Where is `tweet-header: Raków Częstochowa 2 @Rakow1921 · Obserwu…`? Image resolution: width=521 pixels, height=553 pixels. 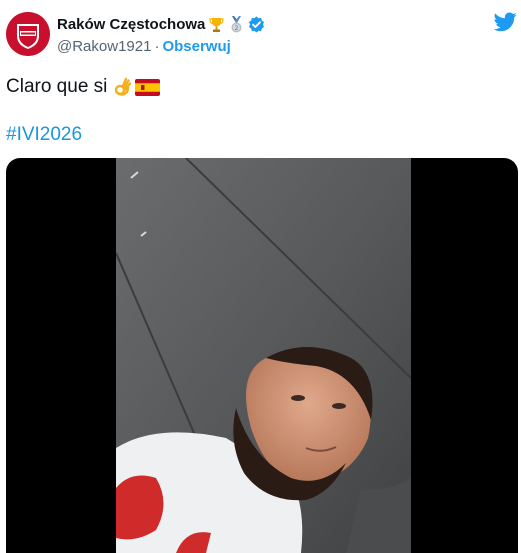
tweet-header: Raków Częstochowa 2 @Rakow1921 · Obserwu… is located at coordinates (260, 32).